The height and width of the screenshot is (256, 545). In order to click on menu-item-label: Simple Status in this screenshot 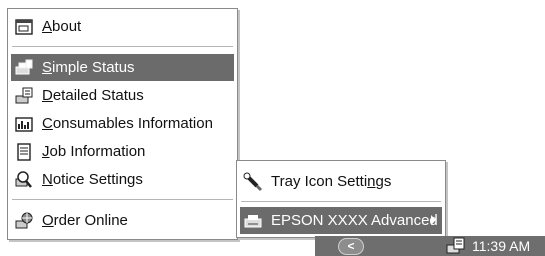, I will do `click(88, 67)`.